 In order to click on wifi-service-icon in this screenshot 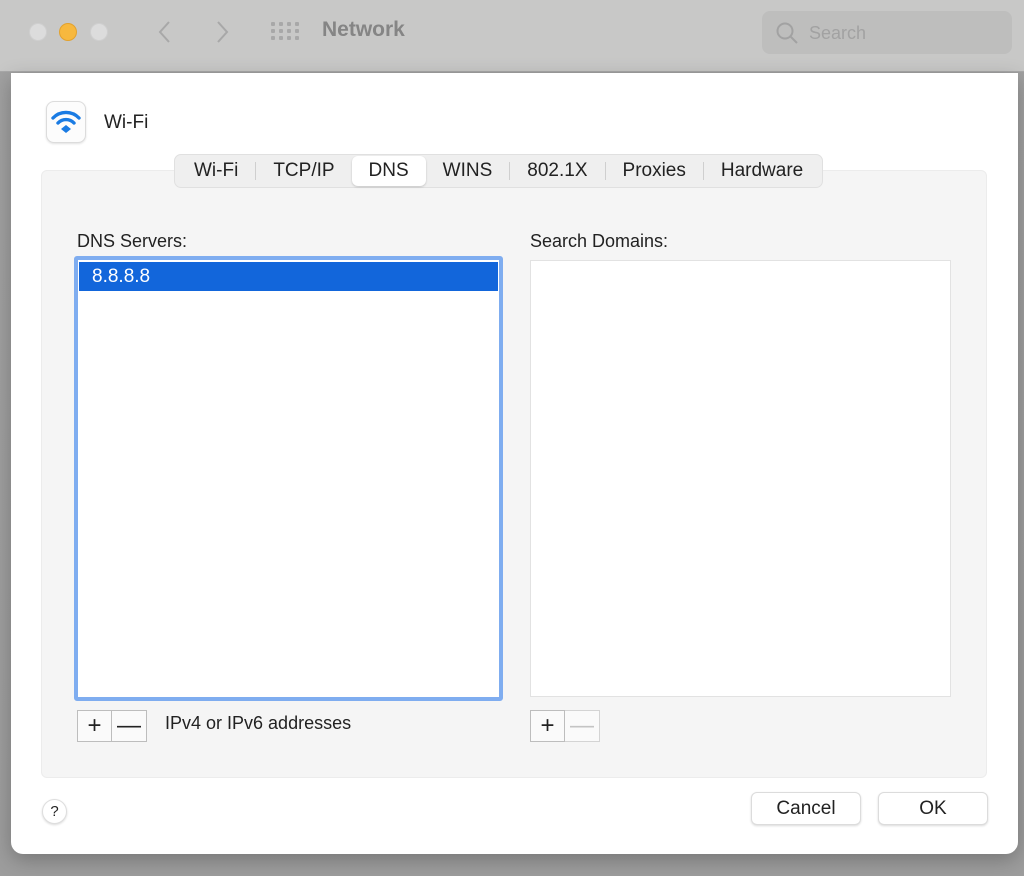, I will do `click(66, 122)`.